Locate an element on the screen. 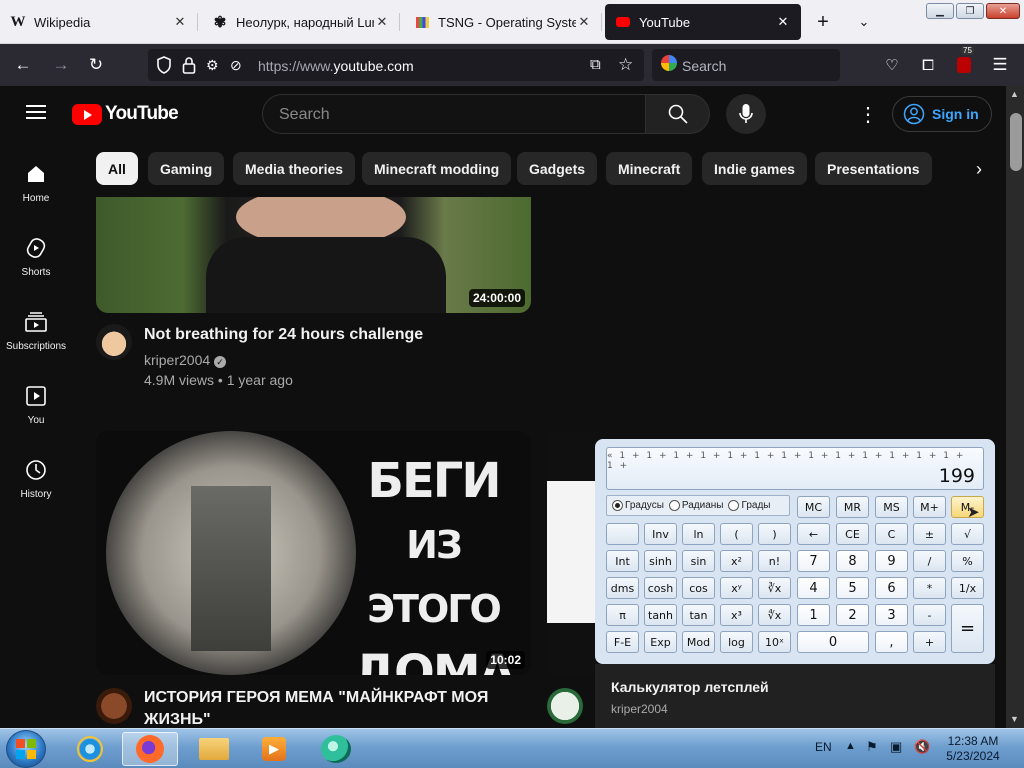 The width and height of the screenshot is (1024, 768). calc-key-row1-4: ) is located at coordinates (774, 534).